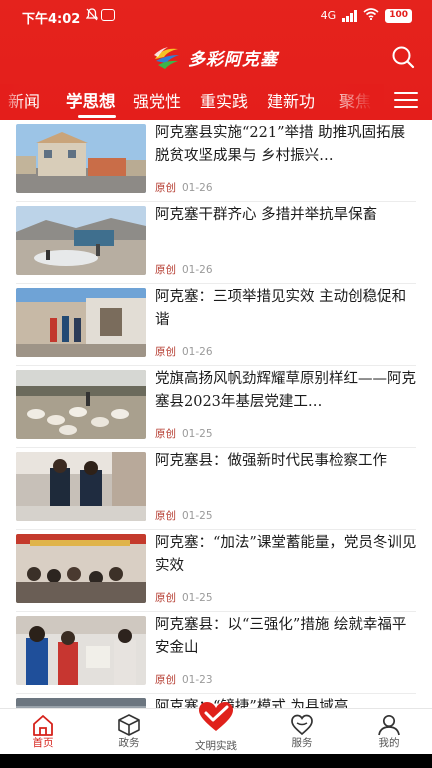 The image size is (432, 768). I want to click on nav-label: 文明实践, so click(216, 746).